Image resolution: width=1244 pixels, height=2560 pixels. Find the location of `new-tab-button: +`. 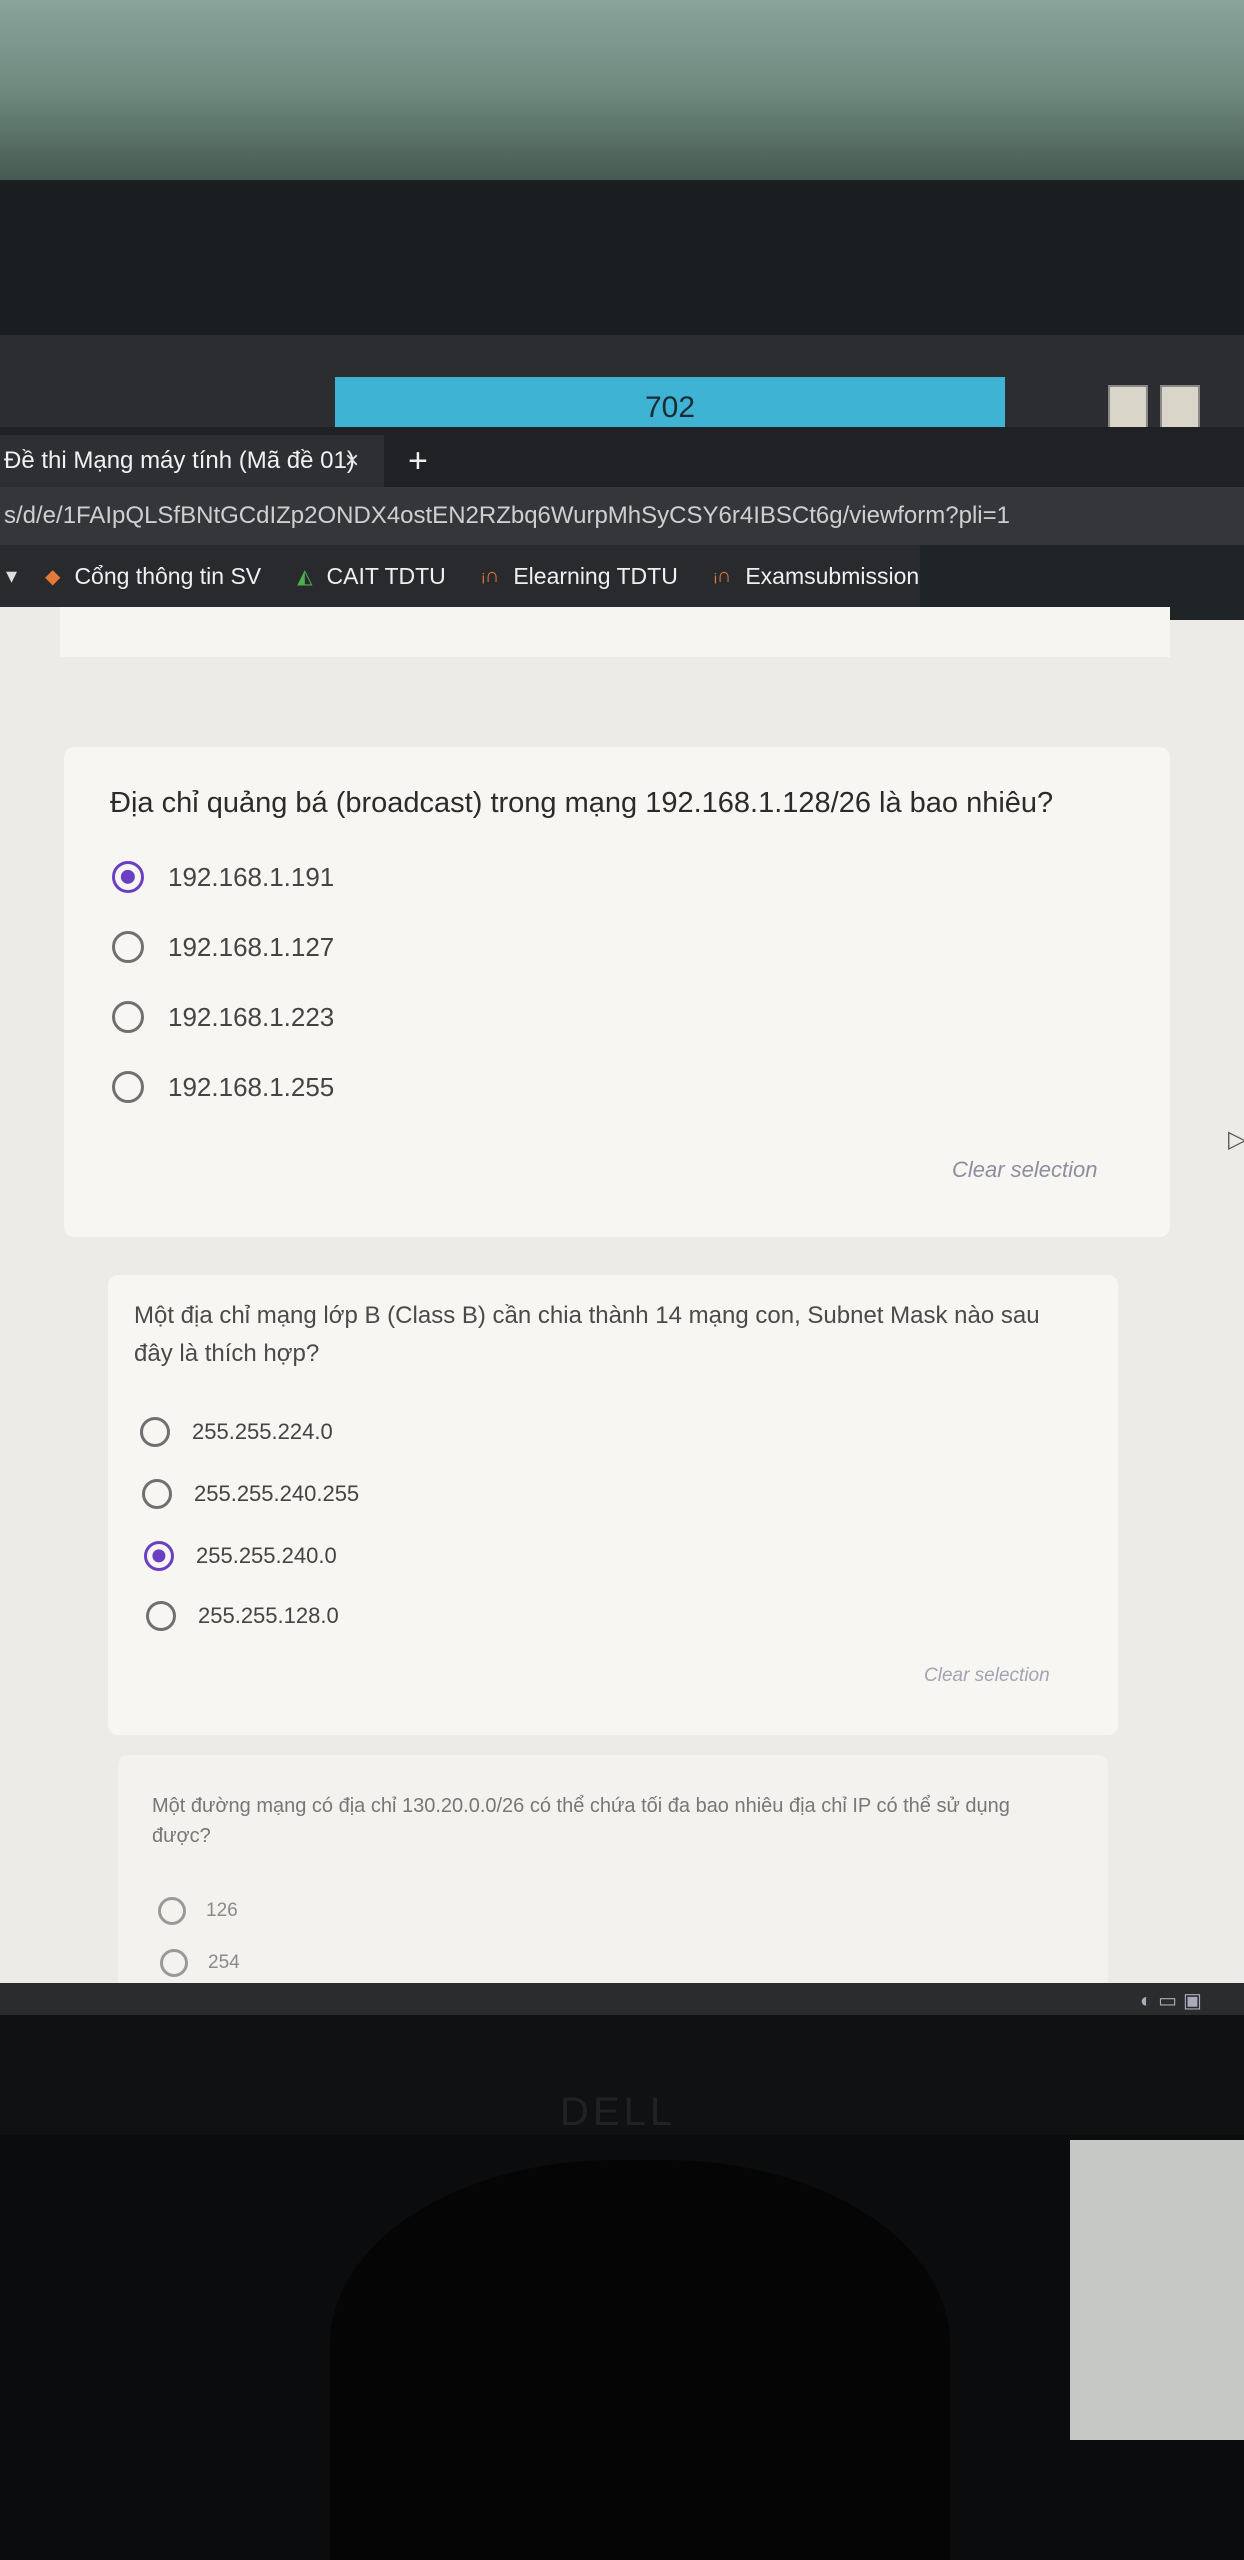

new-tab-button: + is located at coordinates (418, 461).